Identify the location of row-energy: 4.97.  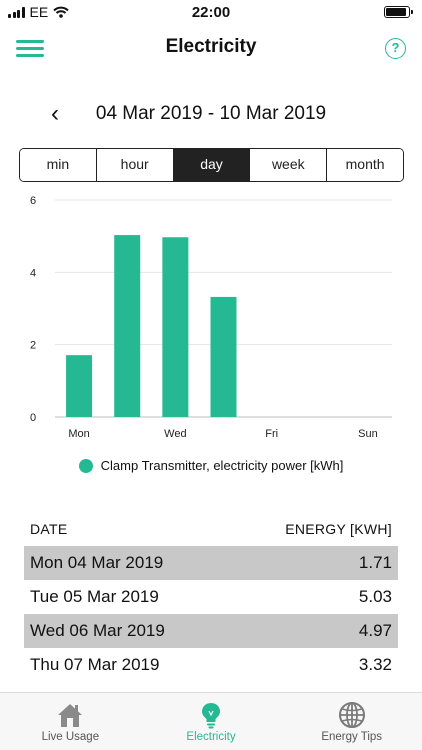
(375, 630).